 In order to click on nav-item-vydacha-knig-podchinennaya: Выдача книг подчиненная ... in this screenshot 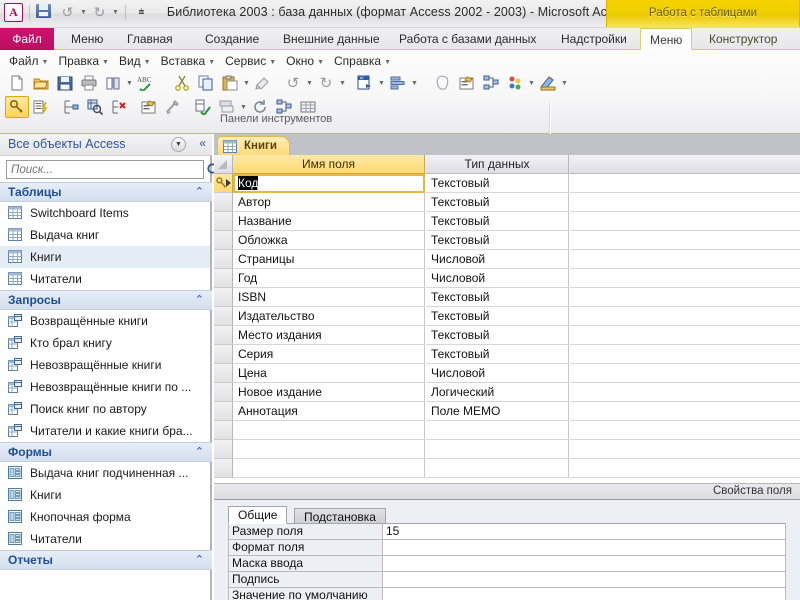, I will do `click(105, 473)`.